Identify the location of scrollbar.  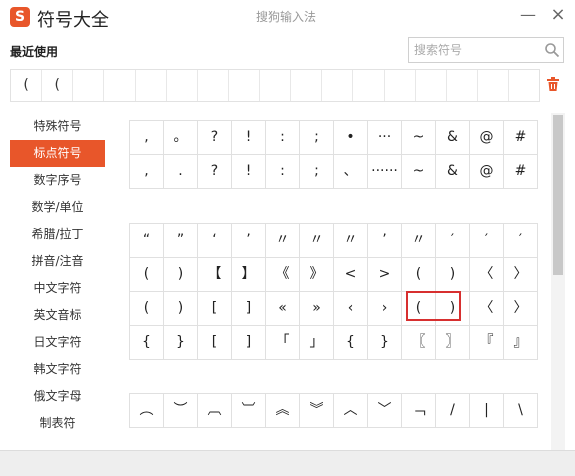
(558, 281).